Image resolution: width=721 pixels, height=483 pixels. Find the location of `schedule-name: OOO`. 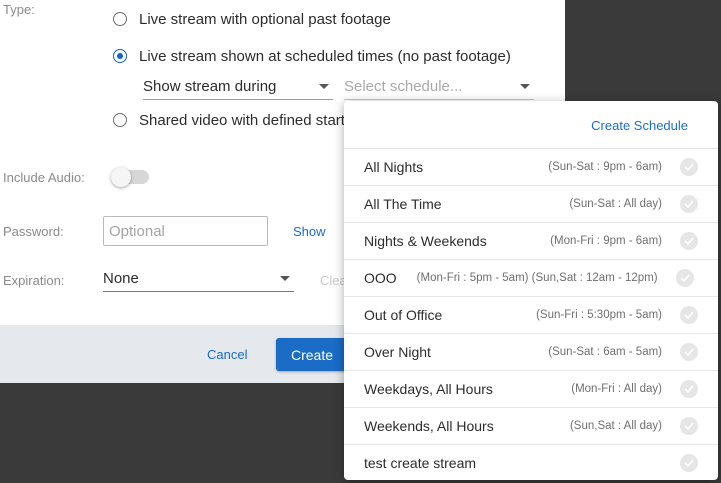

schedule-name: OOO is located at coordinates (380, 278).